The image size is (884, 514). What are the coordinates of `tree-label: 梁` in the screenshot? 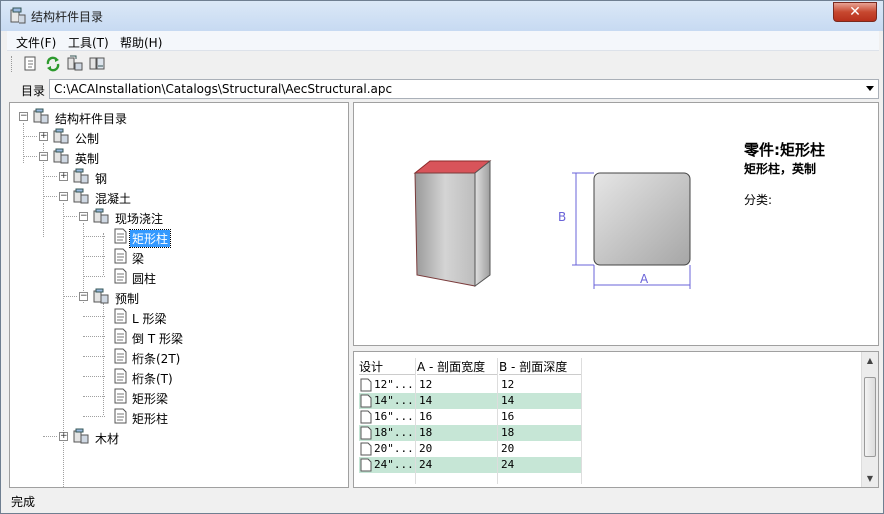 It's located at (138, 259).